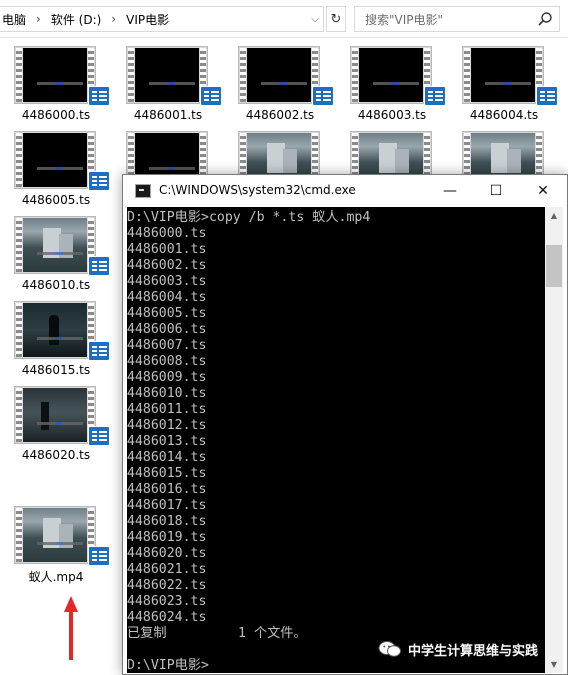 Image resolution: width=568 pixels, height=675 pixels. What do you see at coordinates (167, 233) in the screenshot?
I see `console-line: 4486000.ts` at bounding box center [167, 233].